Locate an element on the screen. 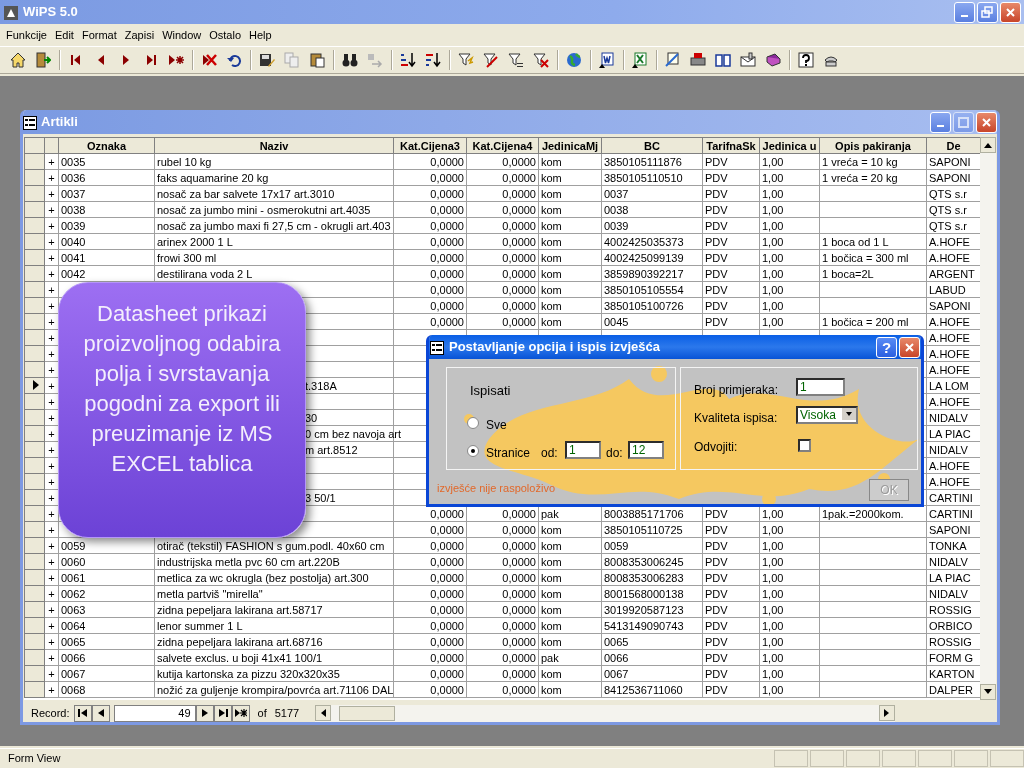 The height and width of the screenshot is (768, 1024). table-cell: frowi 300 ml is located at coordinates (274, 257).